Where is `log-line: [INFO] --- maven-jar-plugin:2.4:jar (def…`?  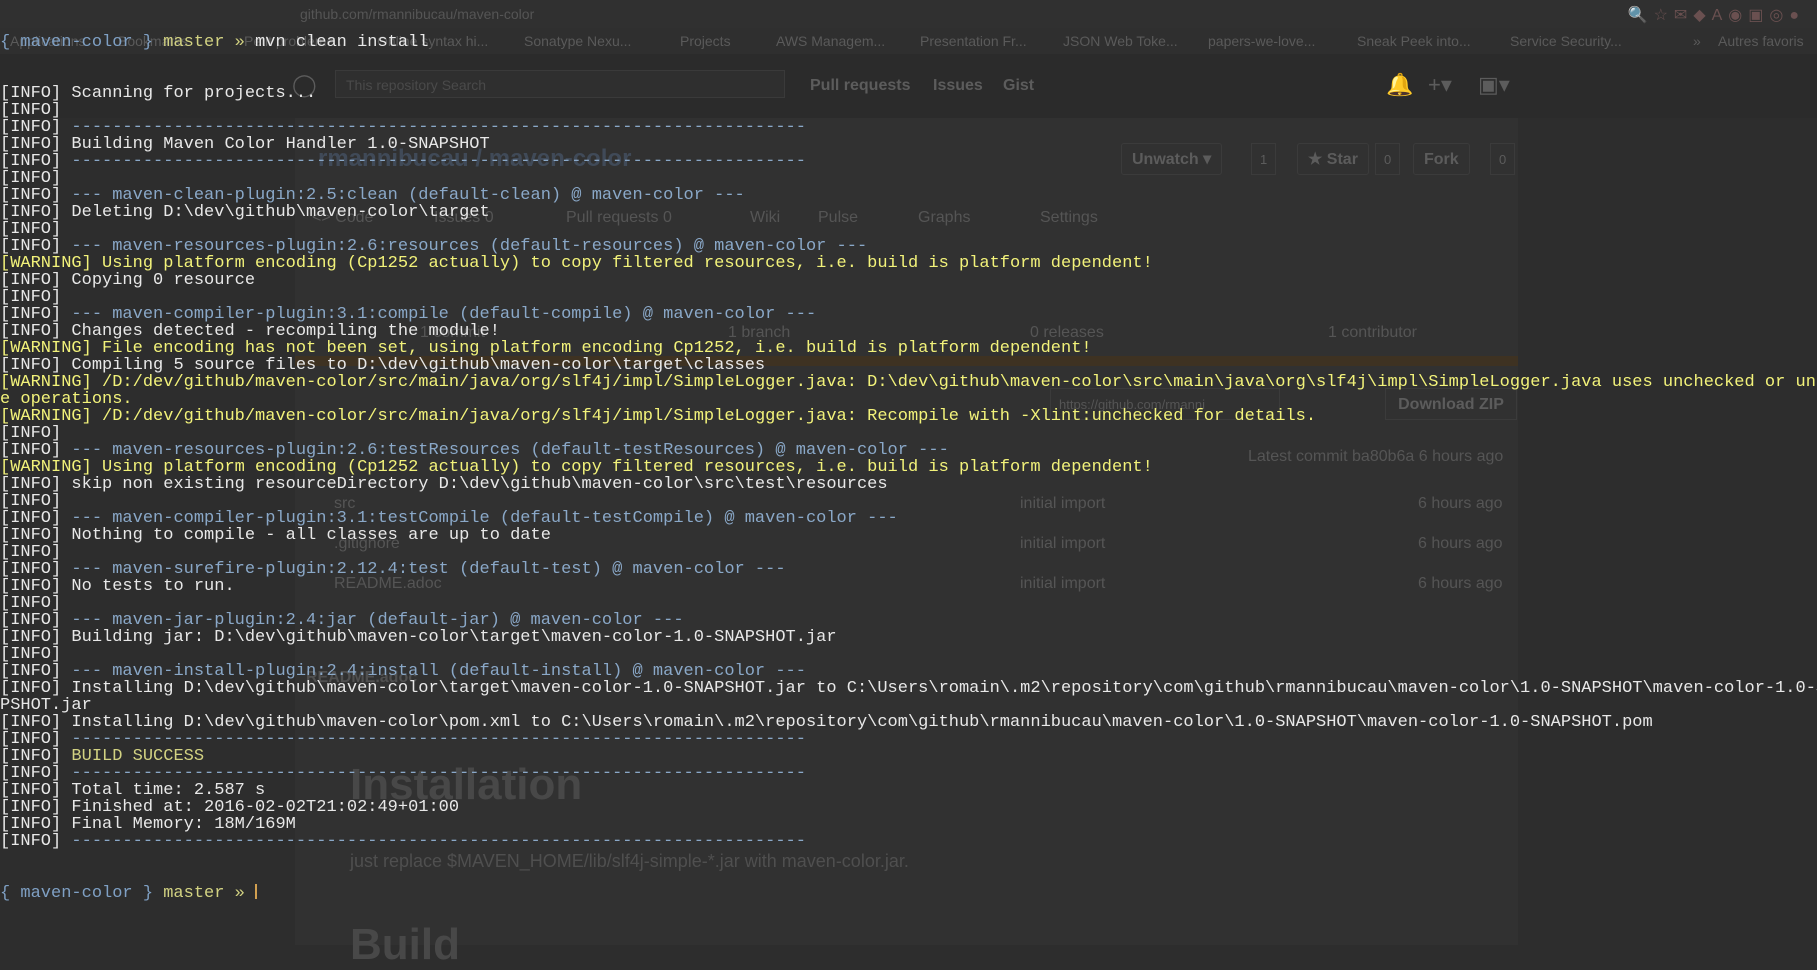 log-line: [INFO] --- maven-jar-plugin:2.4:jar (def… is located at coordinates (908, 620).